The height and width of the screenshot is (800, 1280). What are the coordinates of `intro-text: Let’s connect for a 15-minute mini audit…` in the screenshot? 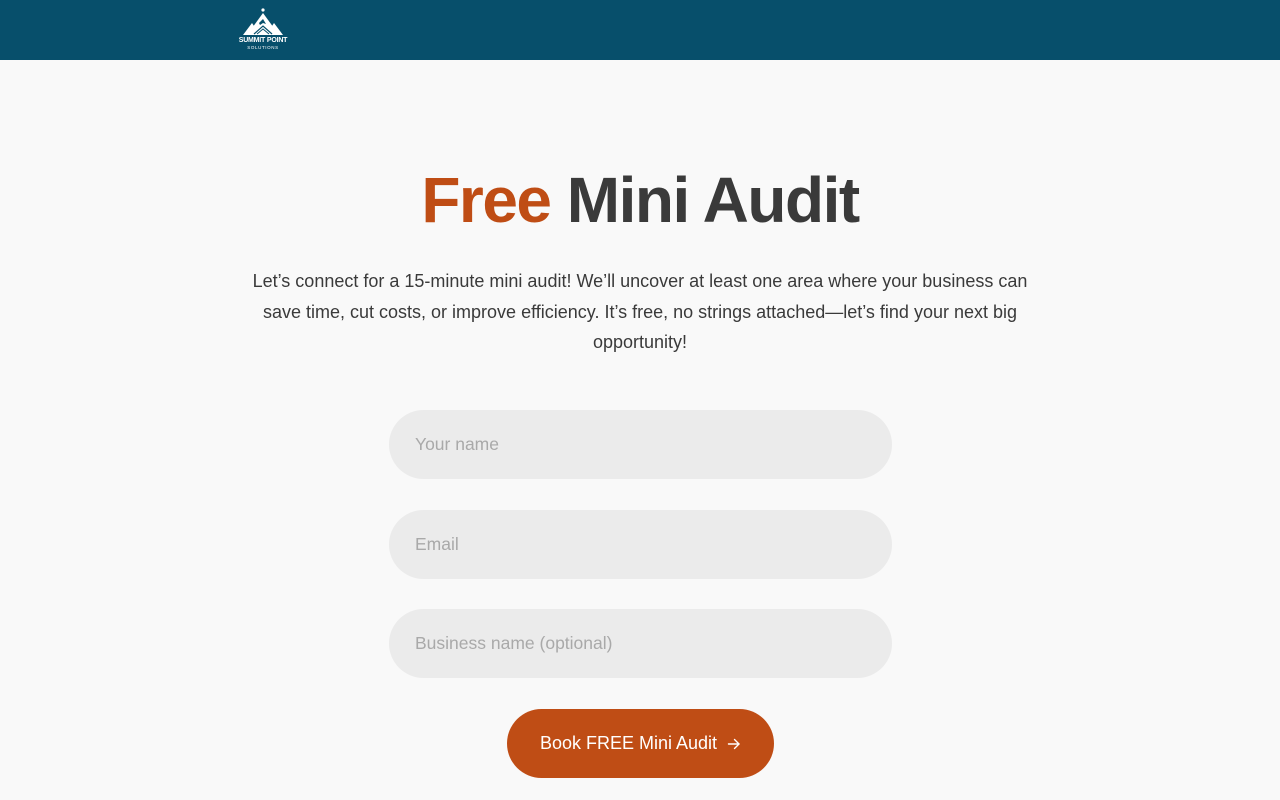 It's located at (640, 311).